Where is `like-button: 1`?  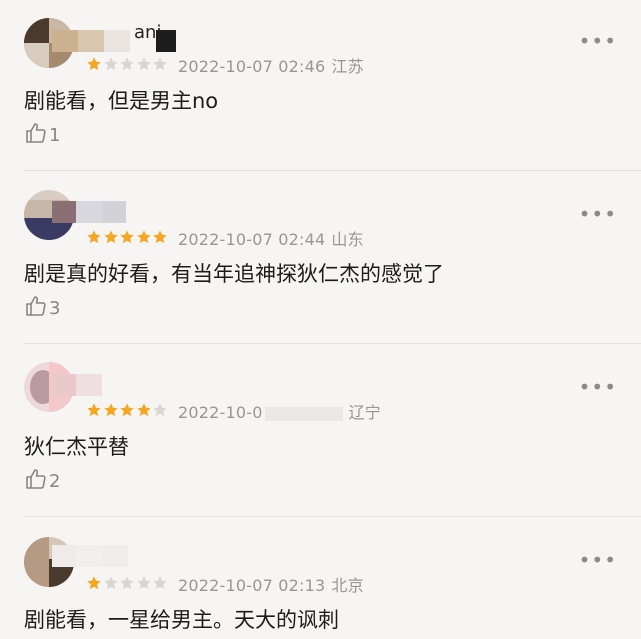
like-button: 1 is located at coordinates (42, 135).